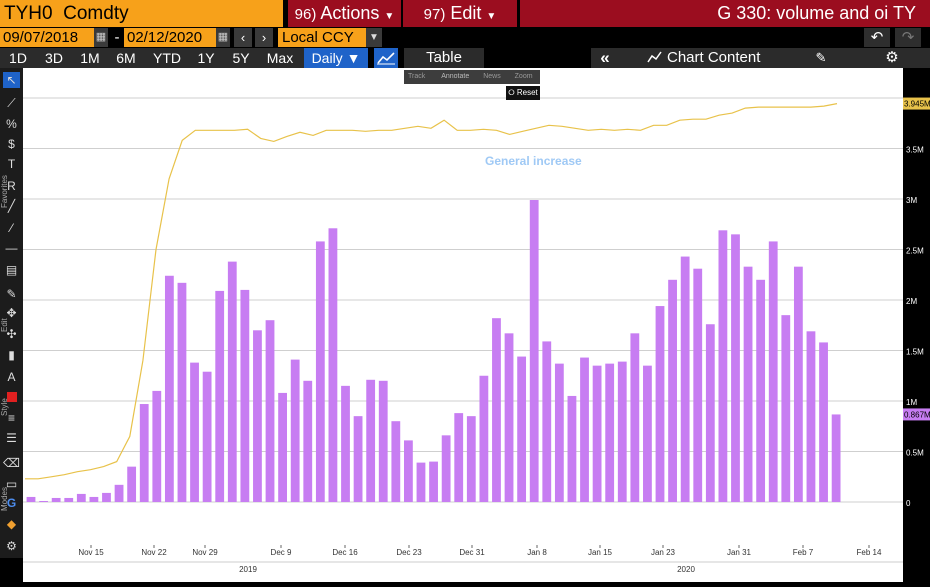 This screenshot has height=587, width=930. Describe the element at coordinates (444, 58) in the screenshot. I see `table-button: Table` at that location.